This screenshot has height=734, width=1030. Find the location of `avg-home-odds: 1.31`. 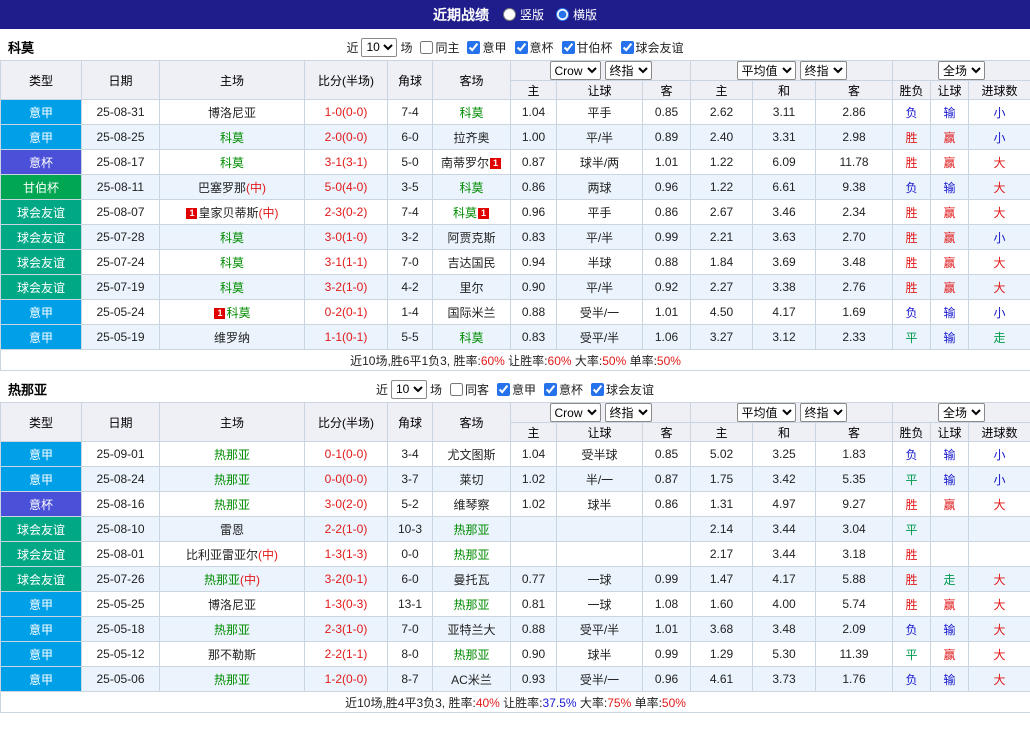

avg-home-odds: 1.31 is located at coordinates (721, 504).